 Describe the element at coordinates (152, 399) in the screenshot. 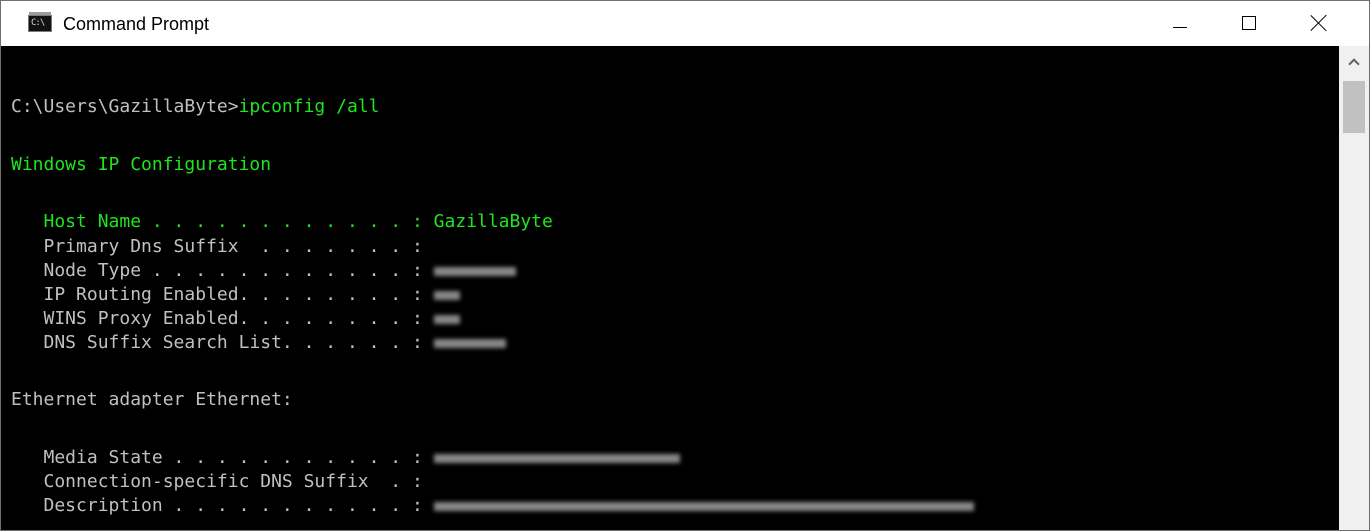

I see `ethernet-header: Ethernet adapter Ethernet:` at that location.